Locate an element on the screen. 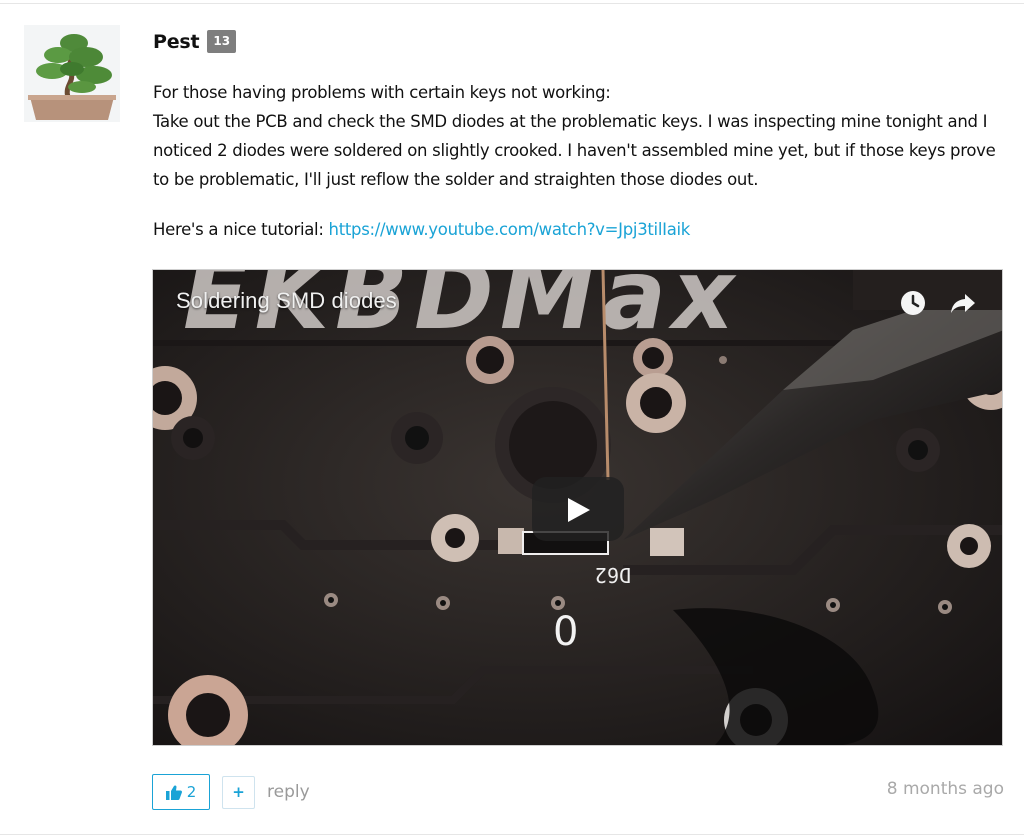 This screenshot has width=1024, height=839. plus-button: + is located at coordinates (238, 792).